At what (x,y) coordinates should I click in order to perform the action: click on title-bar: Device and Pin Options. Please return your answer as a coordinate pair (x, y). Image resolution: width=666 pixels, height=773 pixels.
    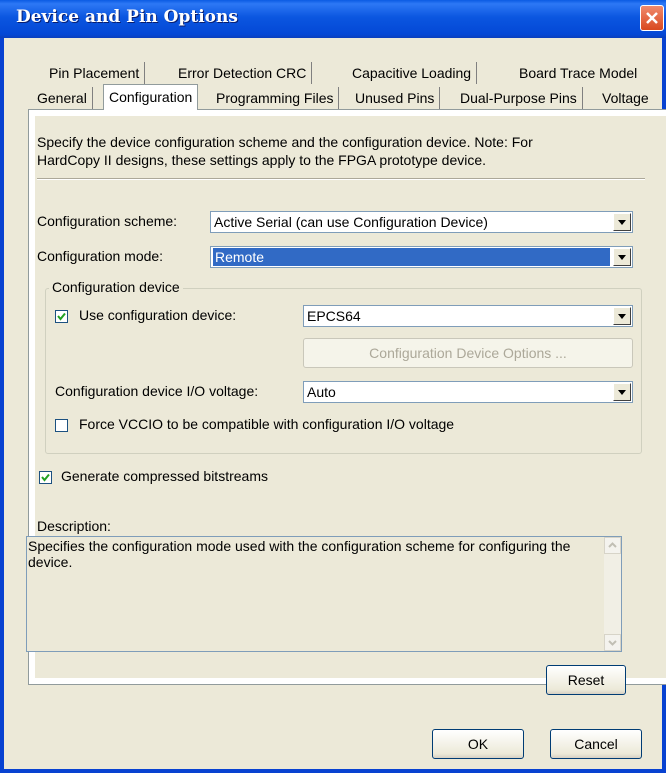
    Looking at the image, I should click on (333, 19).